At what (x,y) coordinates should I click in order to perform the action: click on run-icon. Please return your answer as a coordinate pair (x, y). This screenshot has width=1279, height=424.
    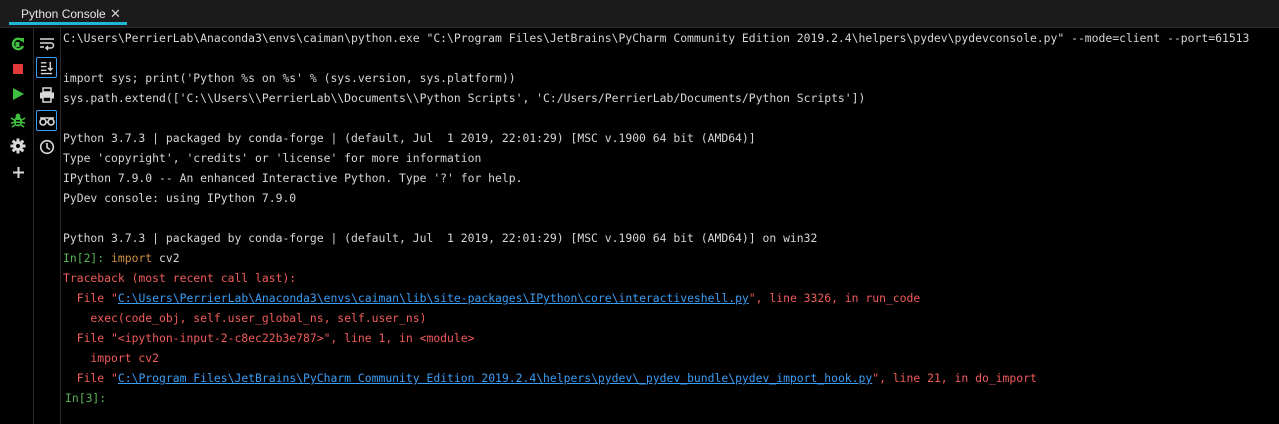
    Looking at the image, I should click on (18, 94).